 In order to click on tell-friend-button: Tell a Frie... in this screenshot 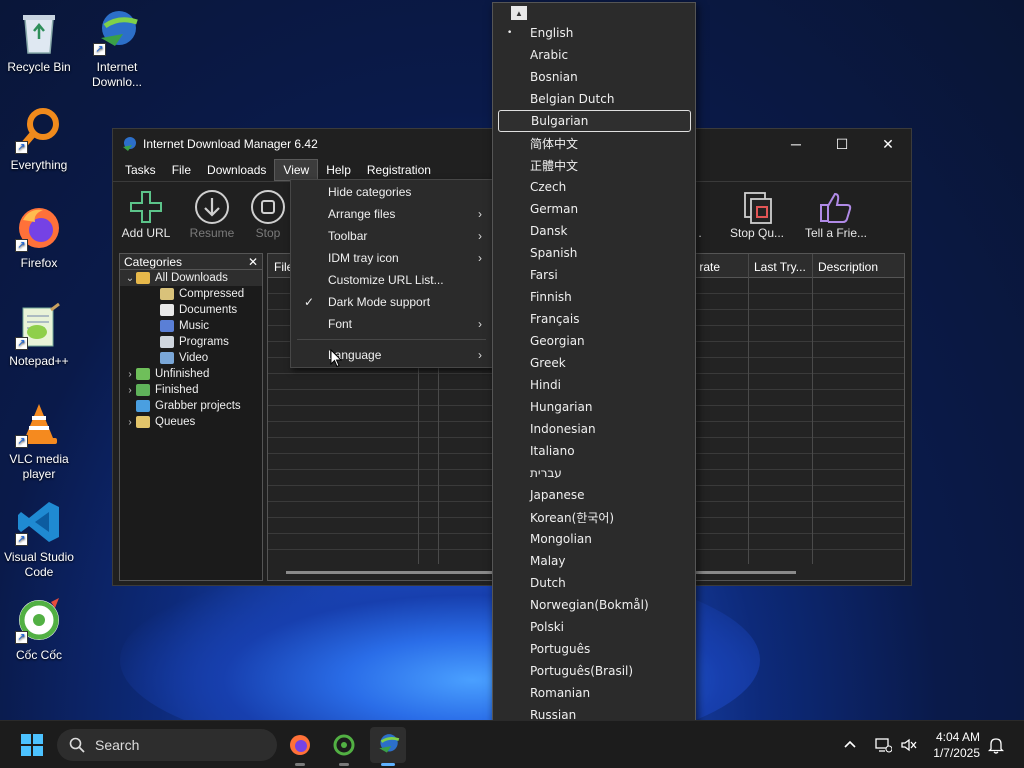, I will do `click(836, 214)`.